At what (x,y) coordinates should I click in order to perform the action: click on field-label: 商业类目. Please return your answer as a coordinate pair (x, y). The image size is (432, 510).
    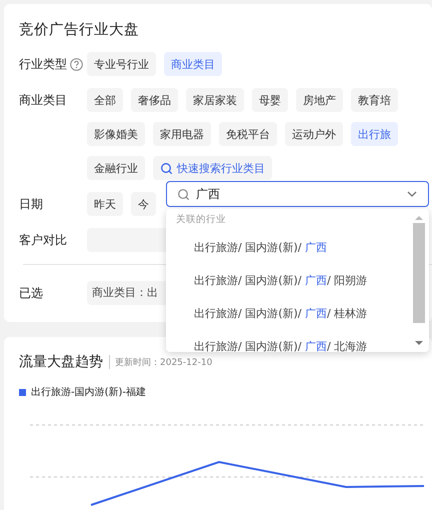
    Looking at the image, I should click on (43, 100).